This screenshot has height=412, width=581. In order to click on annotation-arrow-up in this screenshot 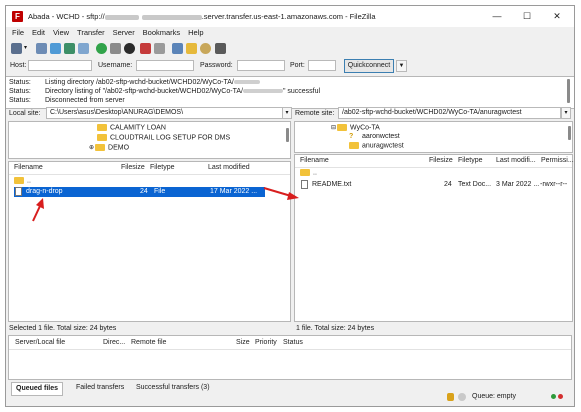, I will do `click(38, 210)`.